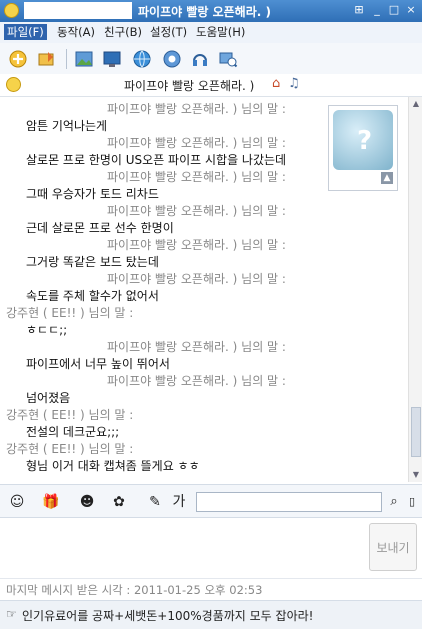 This screenshot has width=422, height=629. What do you see at coordinates (73, 432) in the screenshot?
I see `message-text: 전설의 데크군요;;;` at bounding box center [73, 432].